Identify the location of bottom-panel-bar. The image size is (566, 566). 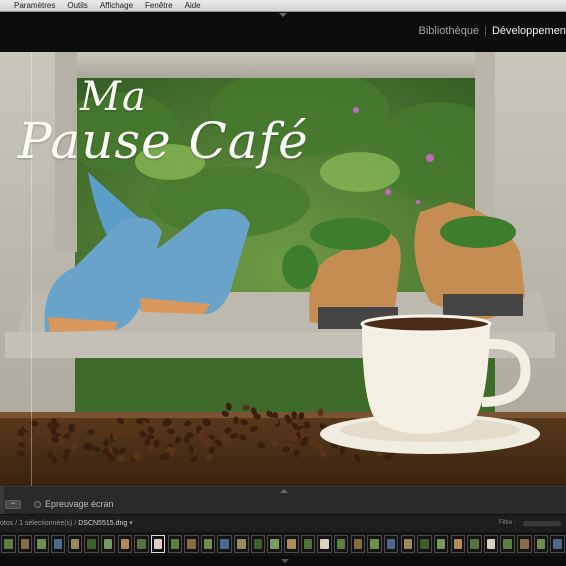
(283, 561).